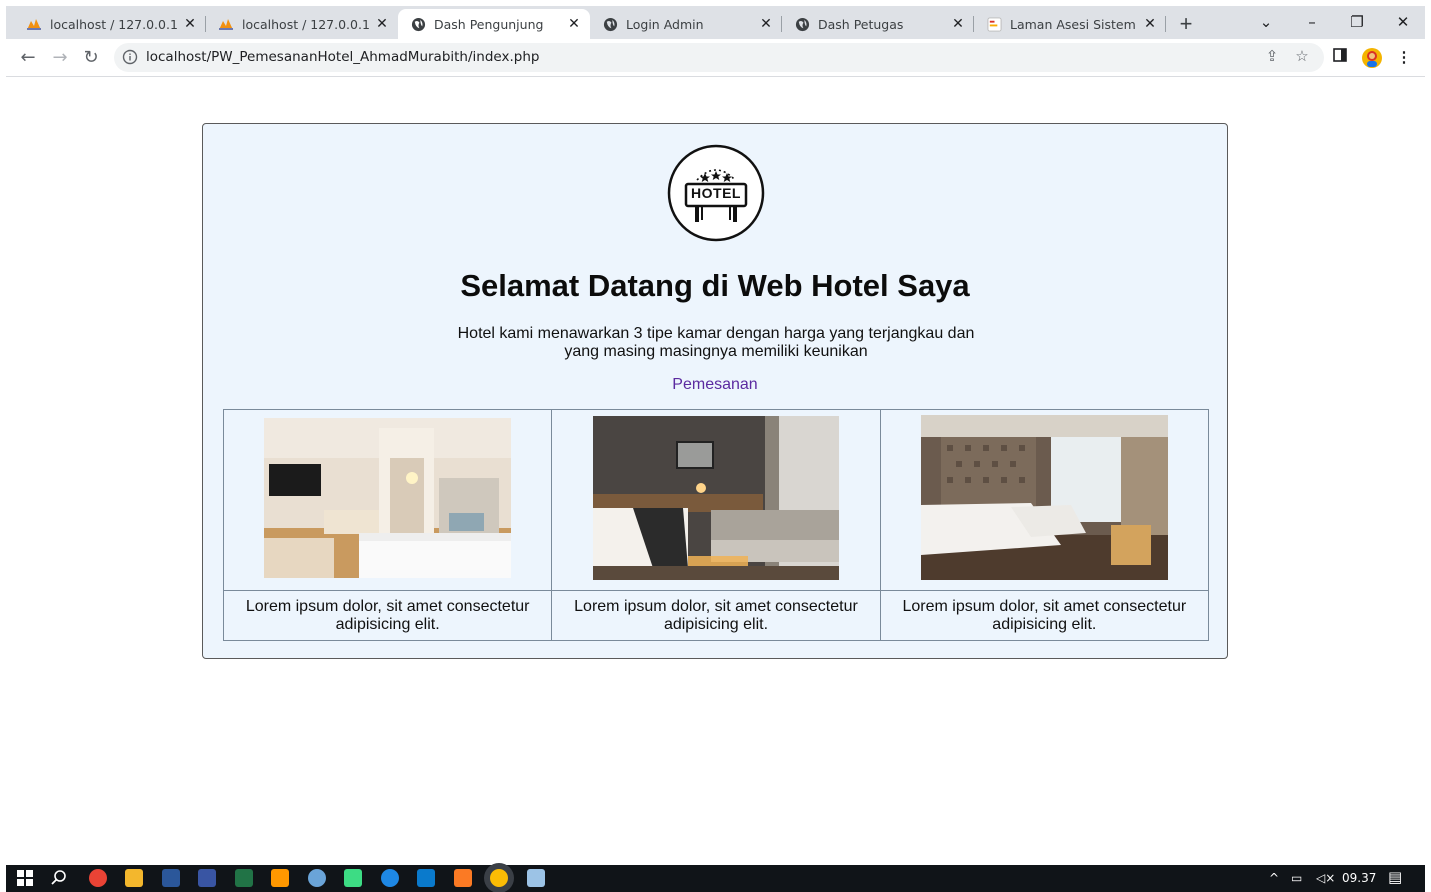 Image resolution: width=1431 pixels, height=892 pixels. I want to click on tab-dash-petugas: Dash Petugas ✕, so click(878, 24).